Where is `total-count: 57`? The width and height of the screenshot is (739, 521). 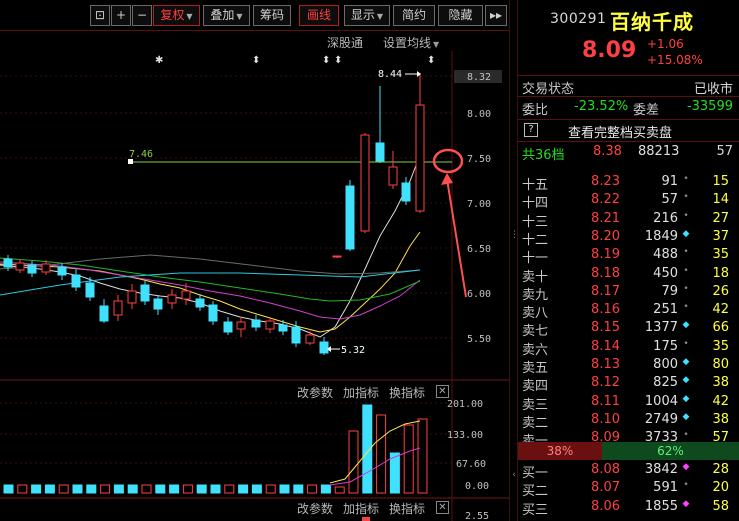 total-count: 57 is located at coordinates (724, 151).